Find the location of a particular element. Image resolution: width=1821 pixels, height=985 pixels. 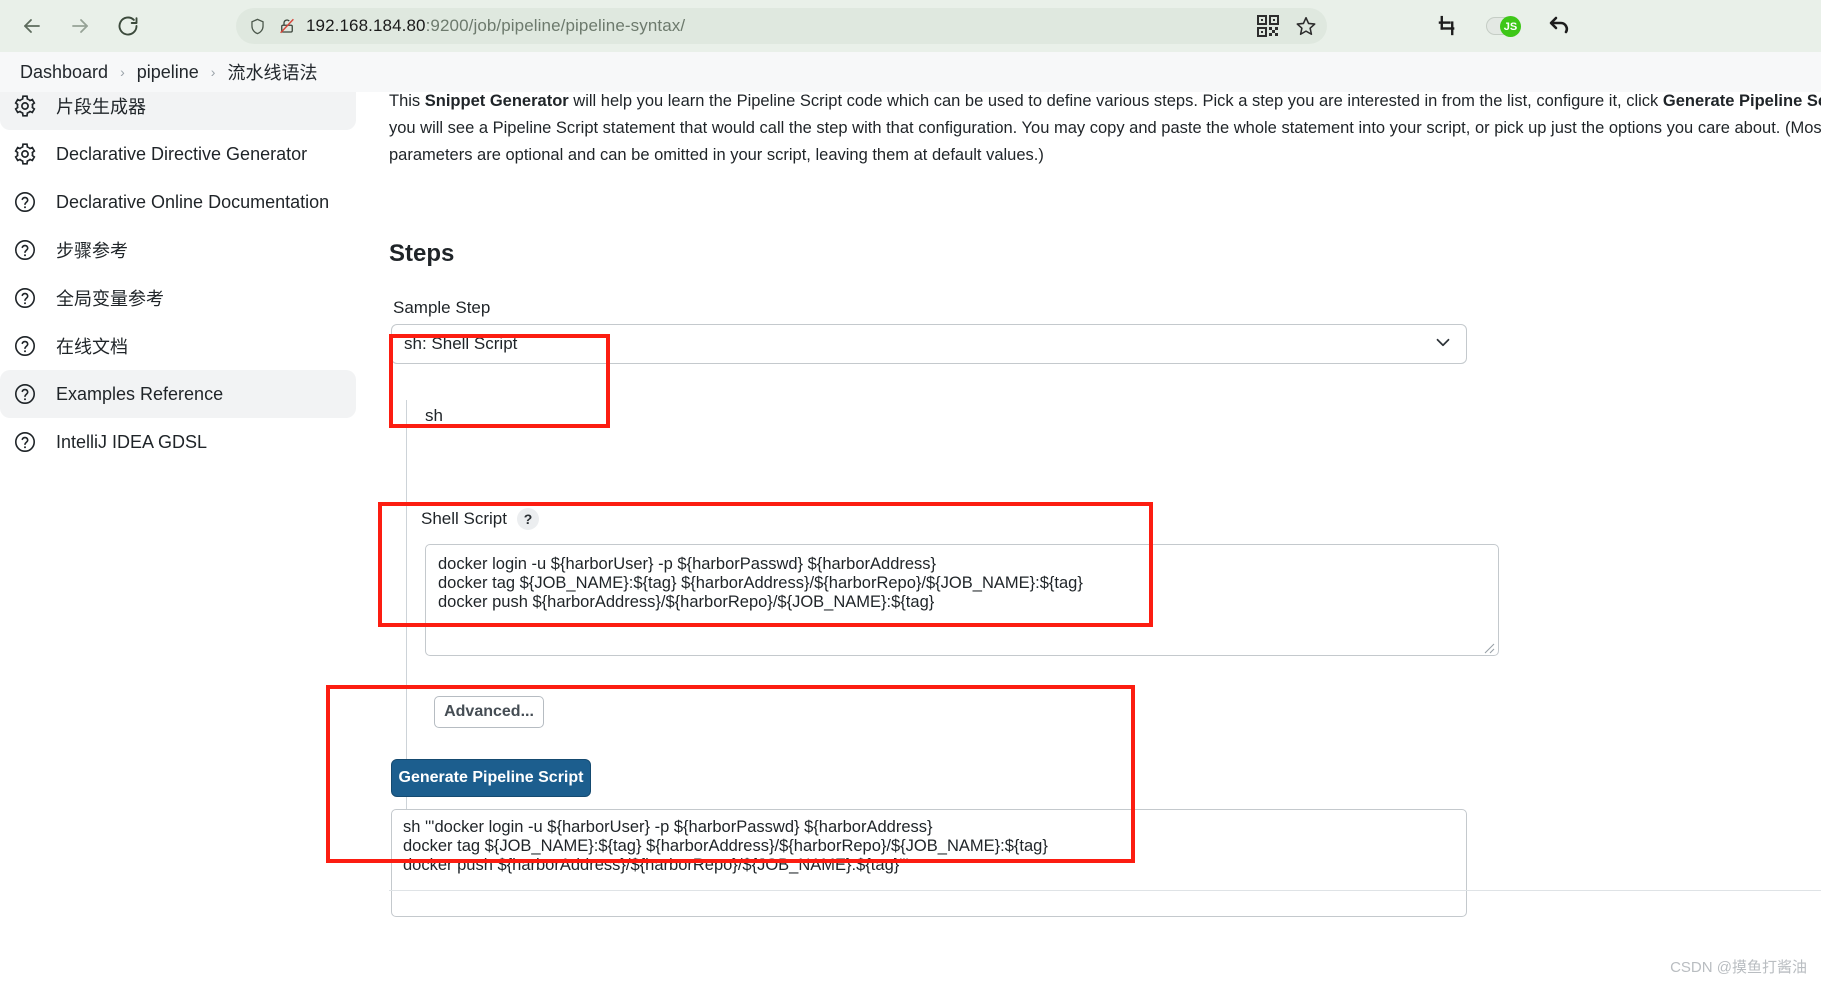

sidebar-item-examples-reference: Examples Reference is located at coordinates (178, 394).